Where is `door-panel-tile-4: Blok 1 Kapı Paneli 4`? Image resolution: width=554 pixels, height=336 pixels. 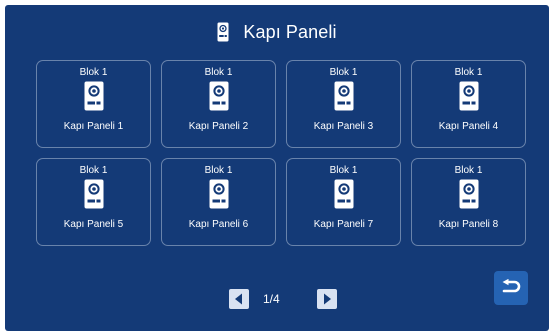
door-panel-tile-4: Blok 1 Kapı Paneli 4 is located at coordinates (468, 104).